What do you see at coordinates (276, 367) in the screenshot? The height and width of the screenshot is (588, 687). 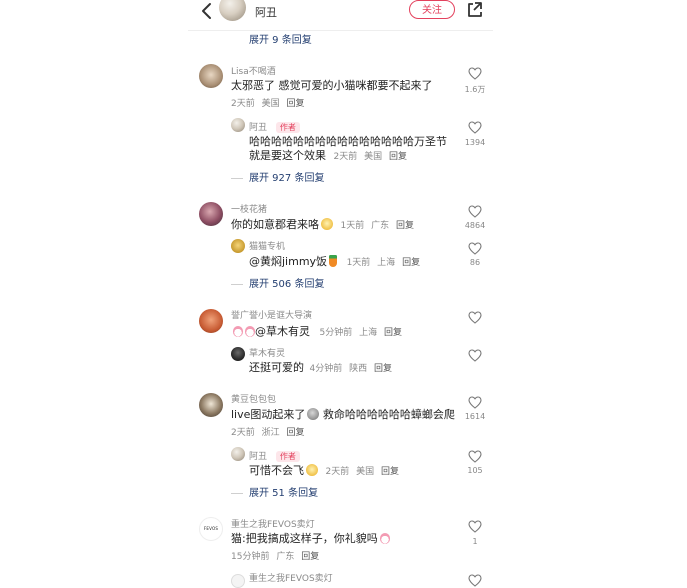 I see `reply-text: 还挺可爱的` at bounding box center [276, 367].